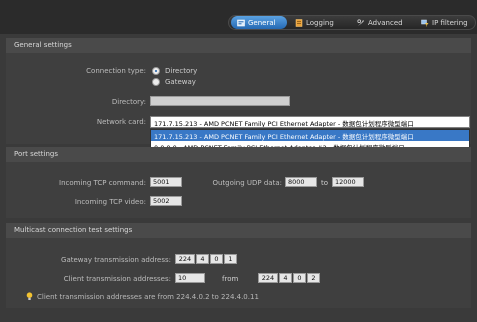  Describe the element at coordinates (102, 183) in the screenshot. I see `incoming-tcp-command-label: Incoming TCP command:` at that location.